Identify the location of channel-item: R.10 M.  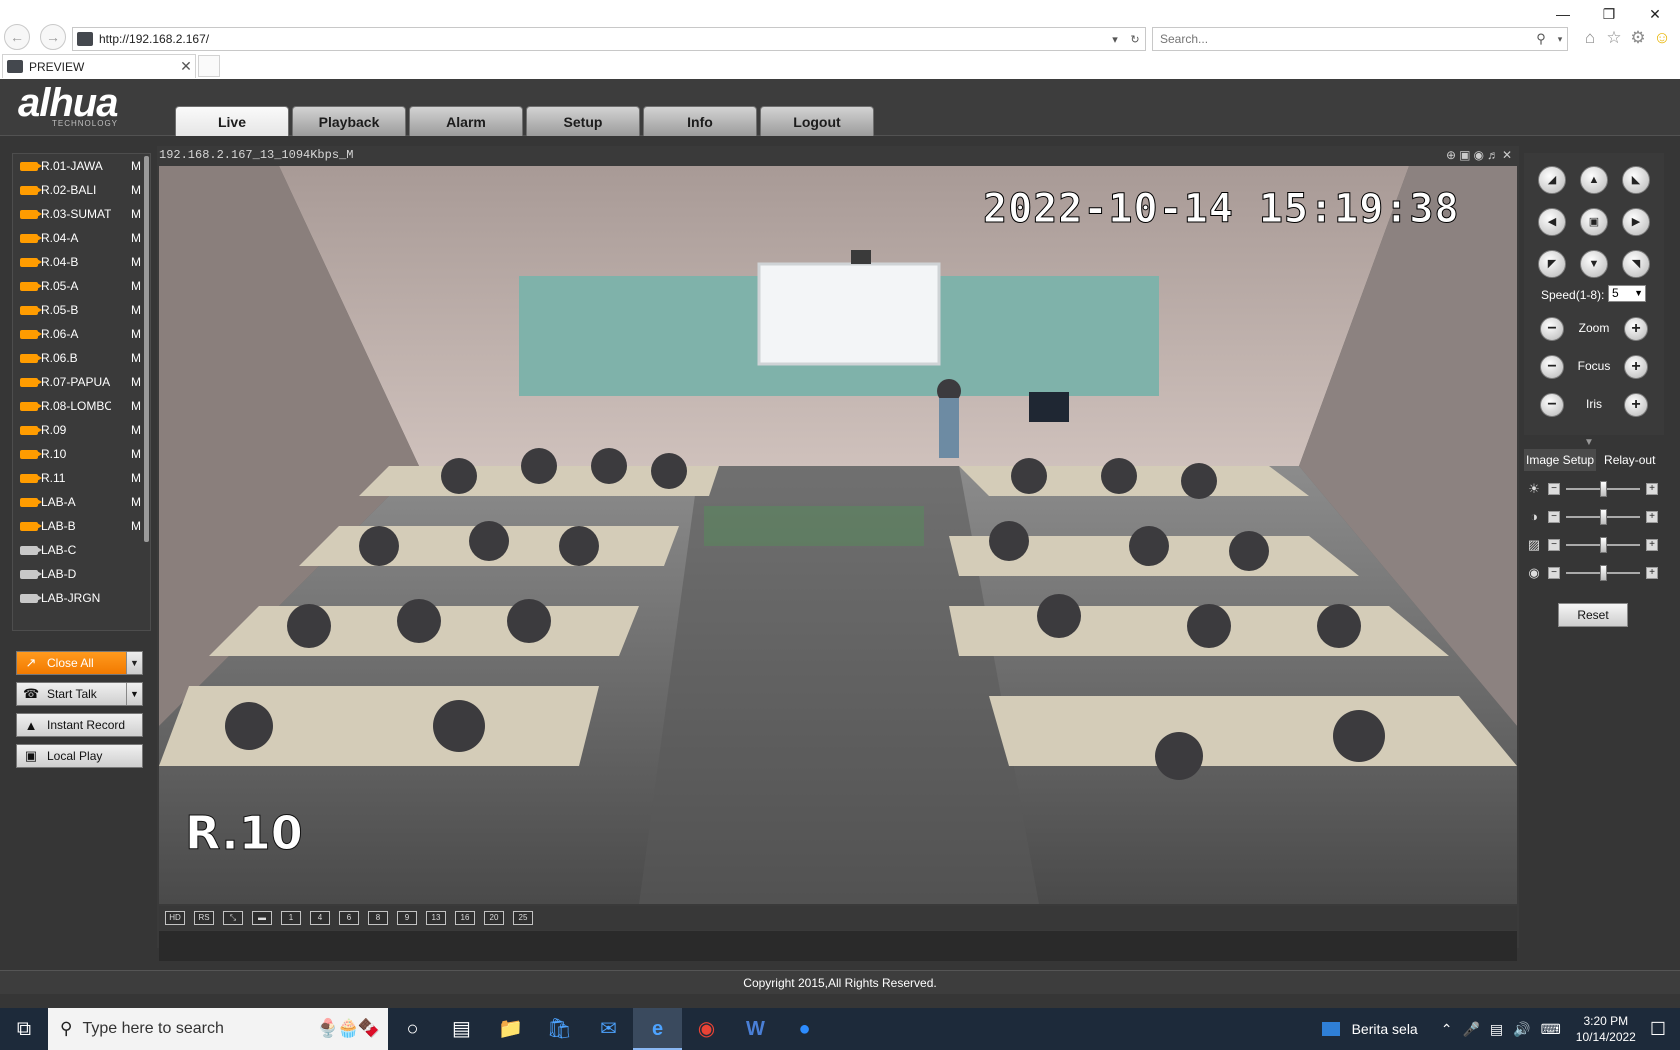
(81, 454).